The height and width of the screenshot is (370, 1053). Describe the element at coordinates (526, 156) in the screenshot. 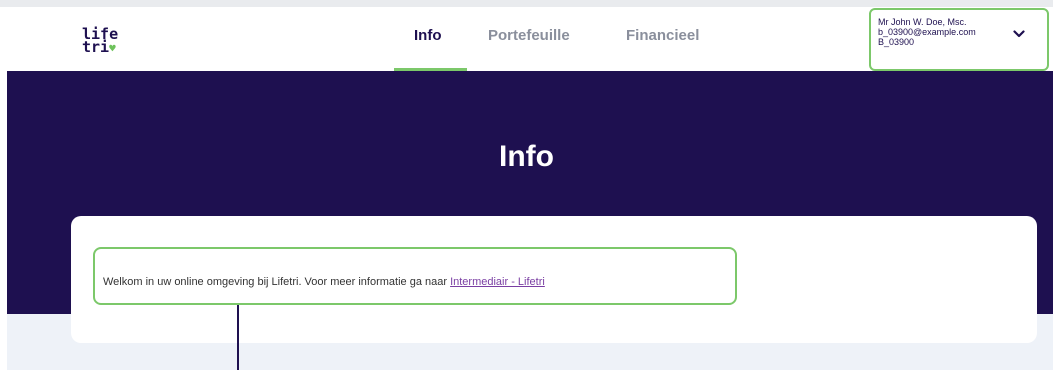

I see `page-title: Info` at that location.